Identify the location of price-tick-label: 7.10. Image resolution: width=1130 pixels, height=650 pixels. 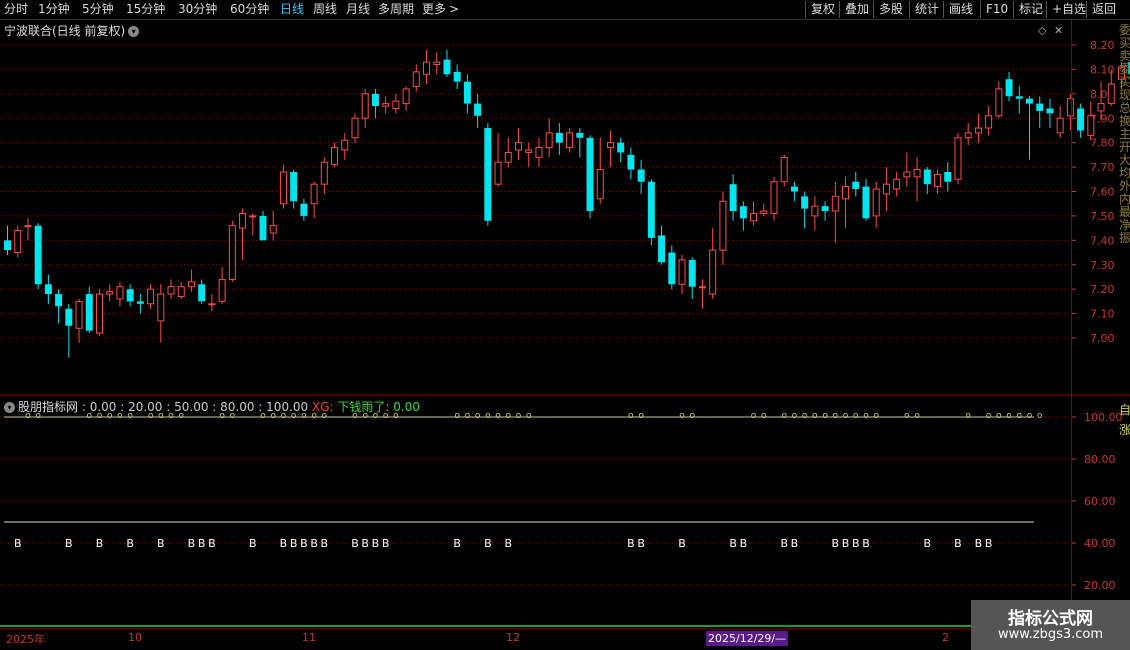
(1102, 314).